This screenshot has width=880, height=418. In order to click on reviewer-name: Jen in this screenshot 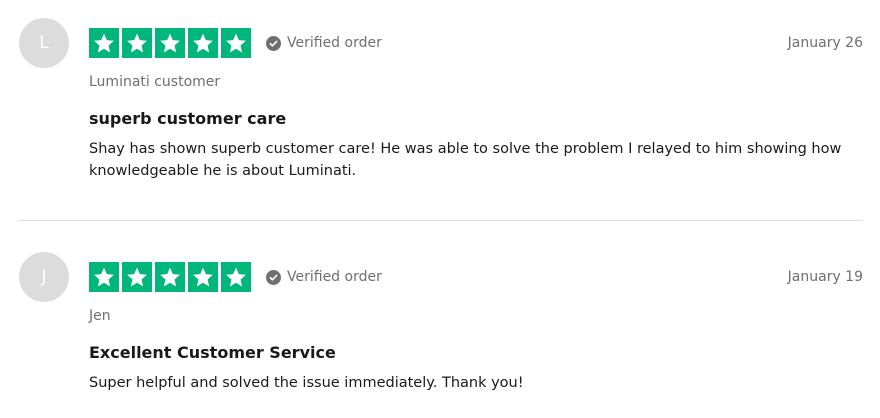, I will do `click(100, 316)`.